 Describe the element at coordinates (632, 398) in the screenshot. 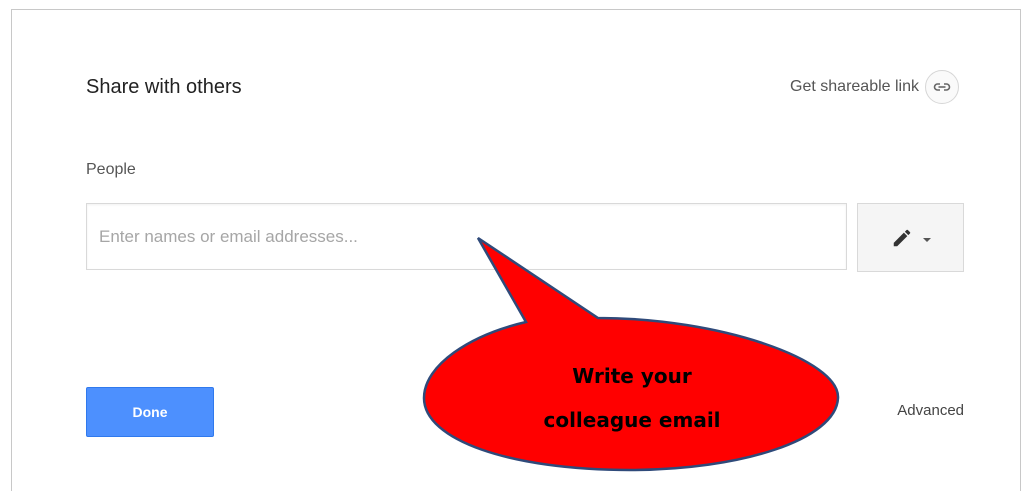

I see `callout-text: Write your colleague email` at that location.